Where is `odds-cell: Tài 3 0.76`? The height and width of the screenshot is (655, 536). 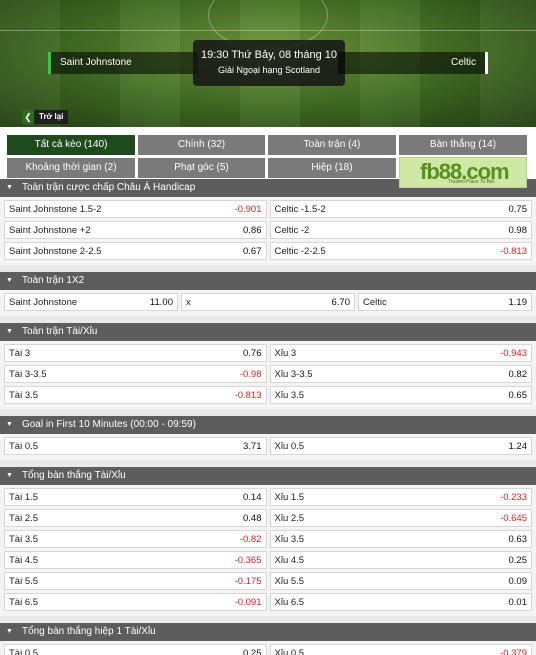 odds-cell: Tài 3 0.76 is located at coordinates (135, 353).